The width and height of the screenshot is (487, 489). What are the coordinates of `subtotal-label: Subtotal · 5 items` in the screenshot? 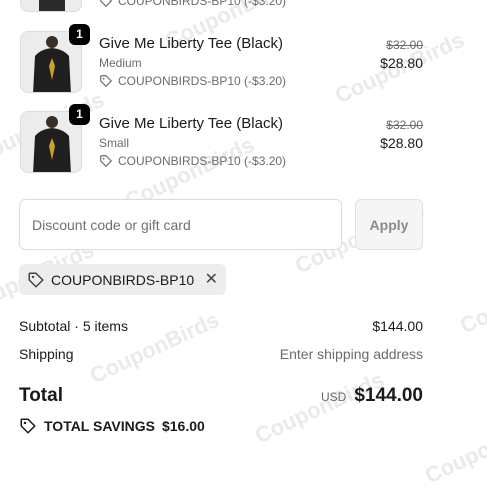 It's located at (73, 326).